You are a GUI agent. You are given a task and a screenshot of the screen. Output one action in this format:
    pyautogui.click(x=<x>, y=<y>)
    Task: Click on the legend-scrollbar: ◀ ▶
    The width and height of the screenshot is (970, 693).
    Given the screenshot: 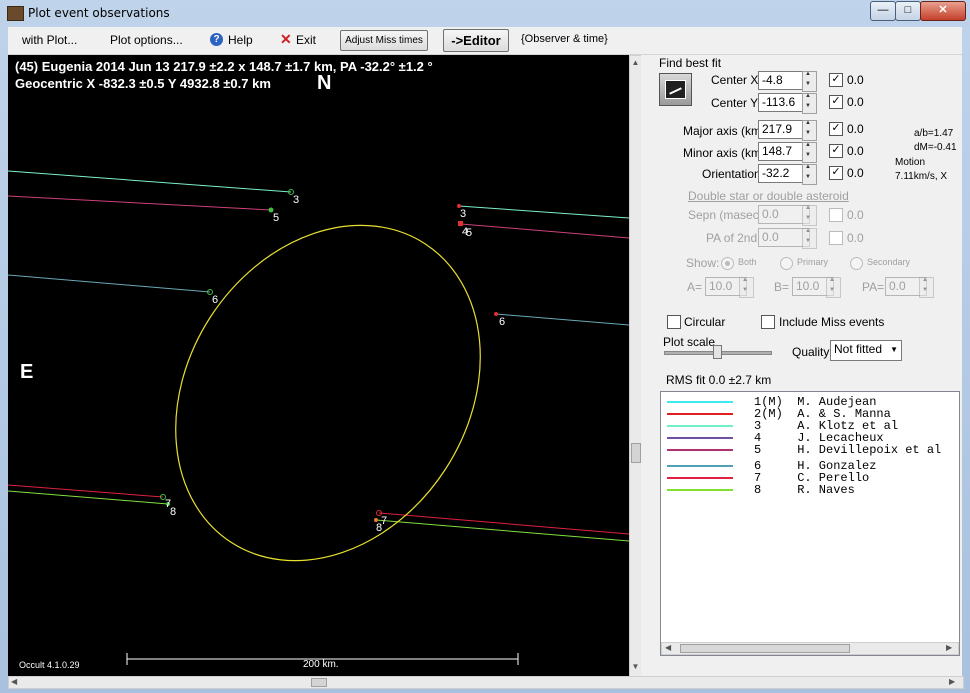 What is the action you would take?
    pyautogui.click(x=810, y=648)
    